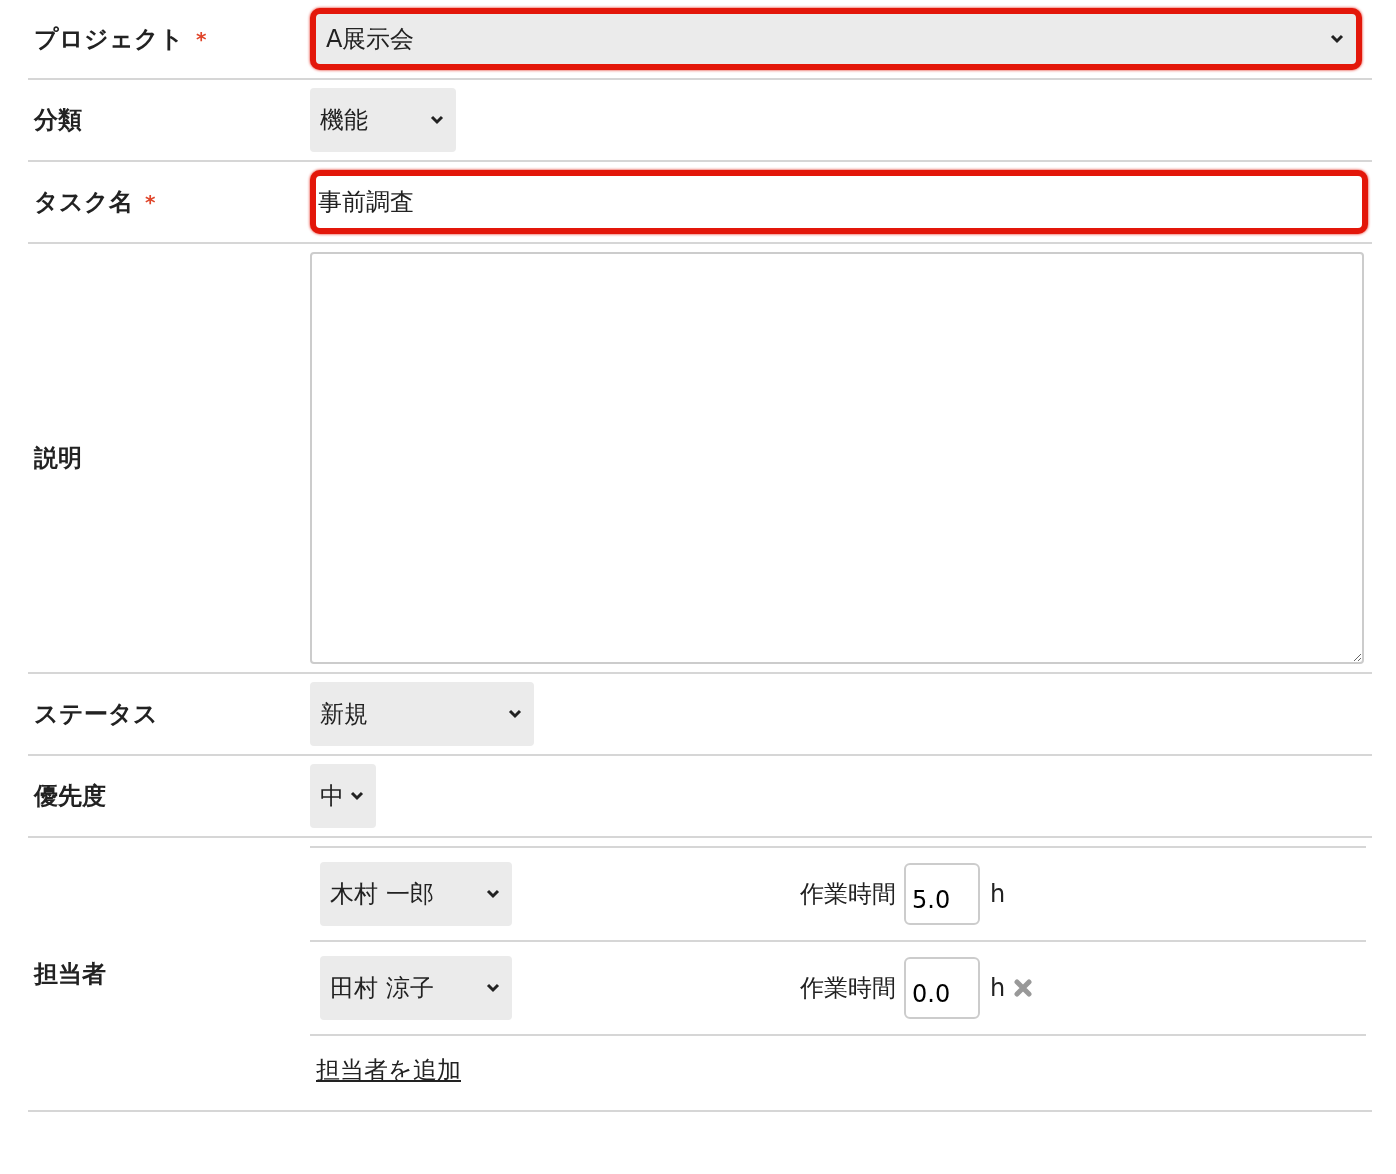 The image size is (1396, 1174). I want to click on field-label: 説明, so click(58, 458).